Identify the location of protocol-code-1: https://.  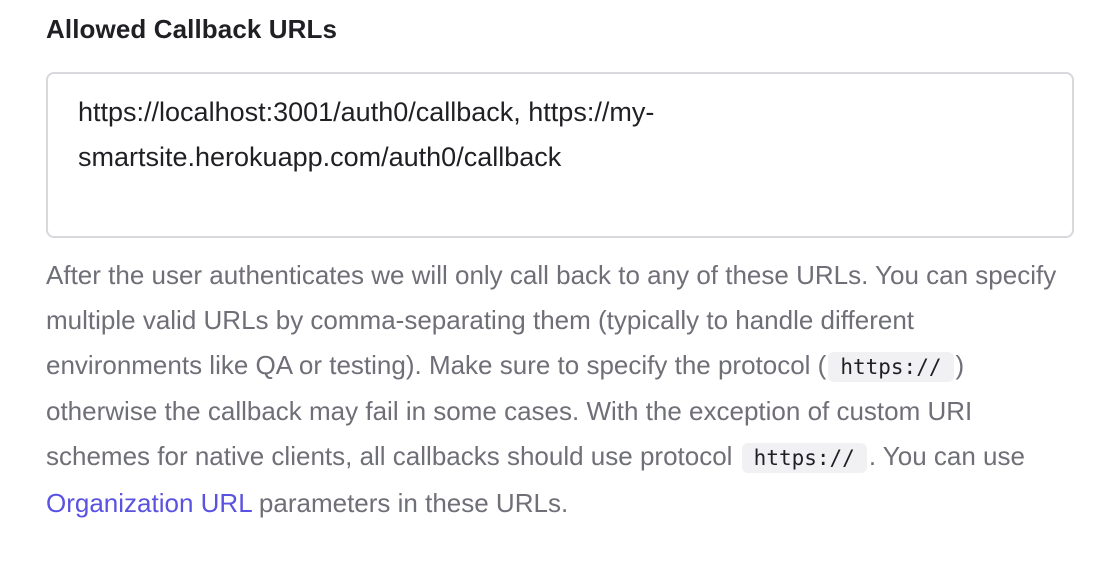
(891, 366).